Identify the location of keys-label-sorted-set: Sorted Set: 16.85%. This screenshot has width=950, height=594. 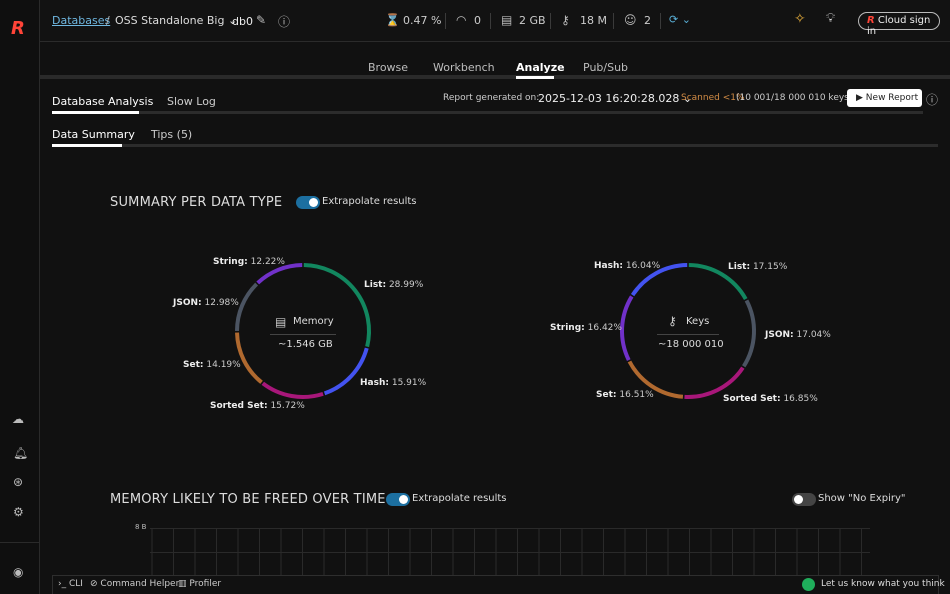
(770, 399).